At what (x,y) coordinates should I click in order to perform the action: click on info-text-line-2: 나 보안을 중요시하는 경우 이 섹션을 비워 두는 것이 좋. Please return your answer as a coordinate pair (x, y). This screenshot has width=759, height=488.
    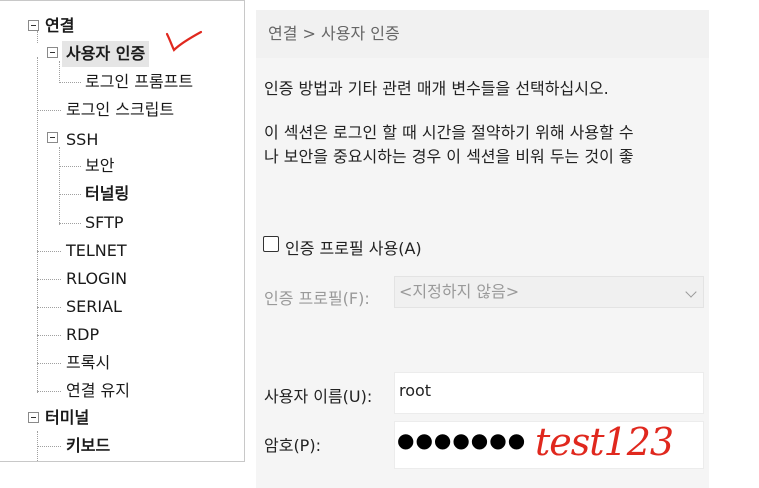
    Looking at the image, I should click on (449, 156).